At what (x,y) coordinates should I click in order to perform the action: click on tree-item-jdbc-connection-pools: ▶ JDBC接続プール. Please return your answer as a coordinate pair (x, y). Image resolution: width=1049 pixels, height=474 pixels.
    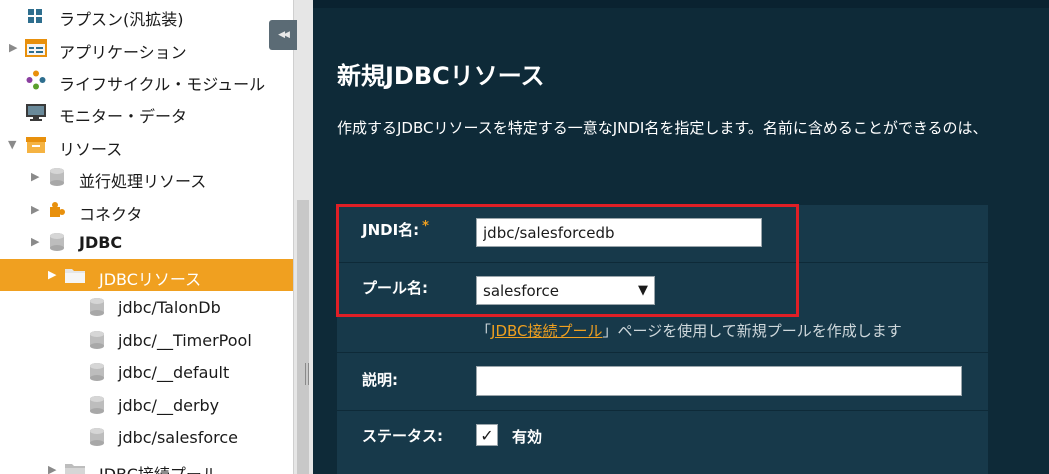
    Looking at the image, I should click on (146, 464).